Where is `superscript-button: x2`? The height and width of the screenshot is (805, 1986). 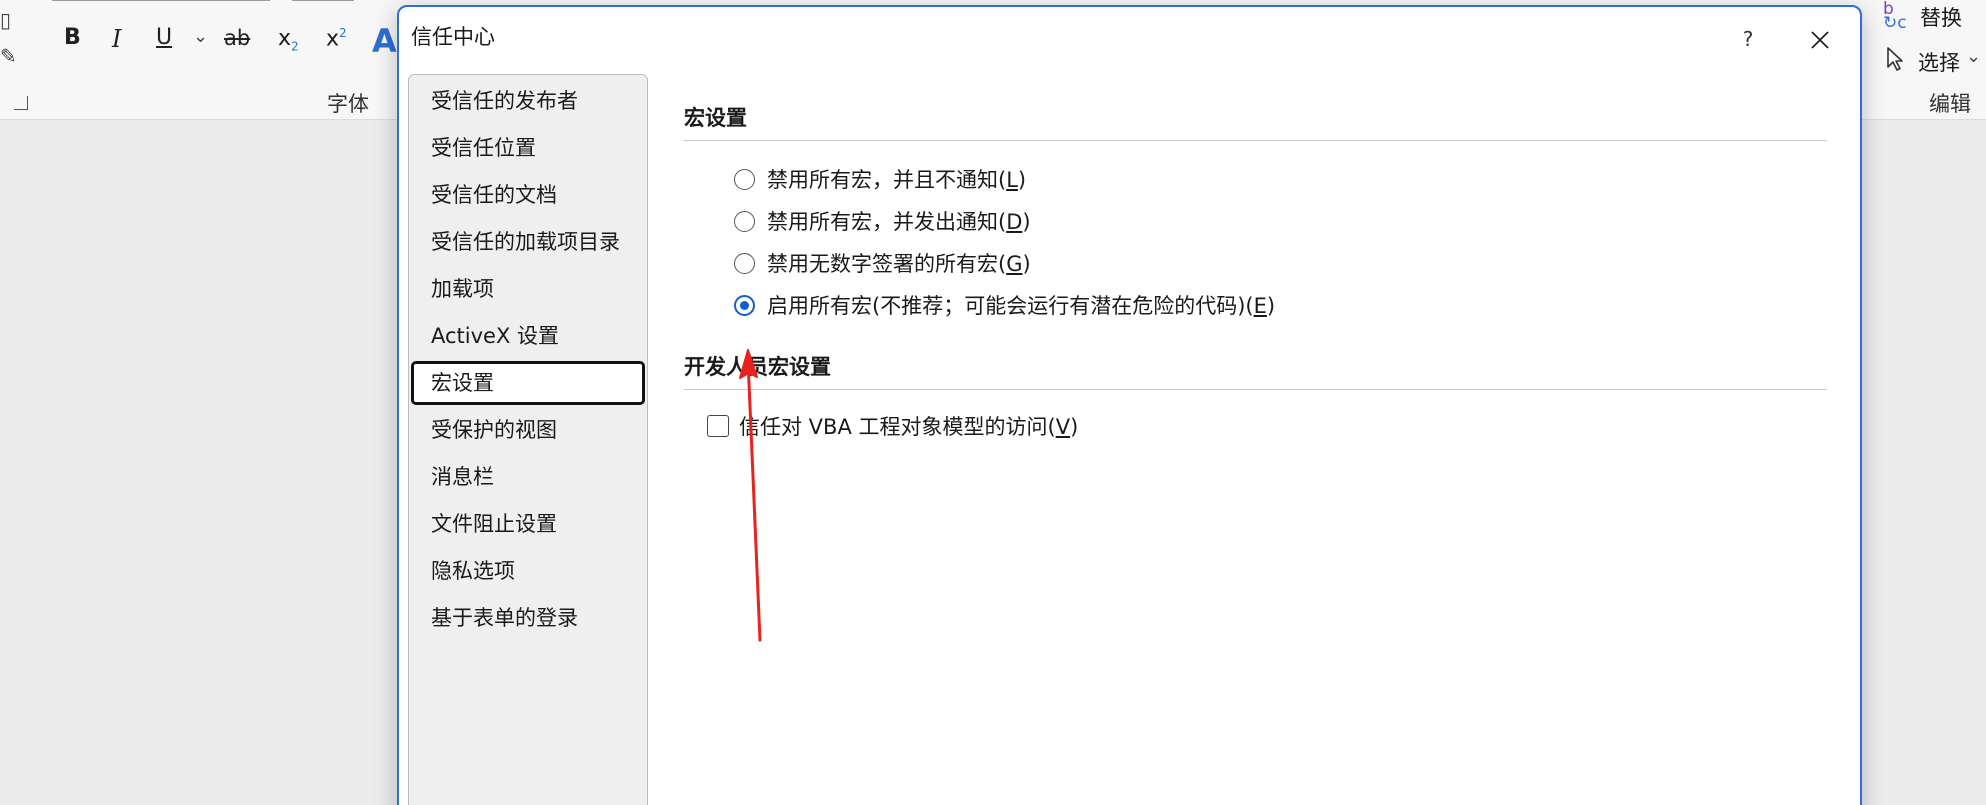 superscript-button: x2 is located at coordinates (336, 38).